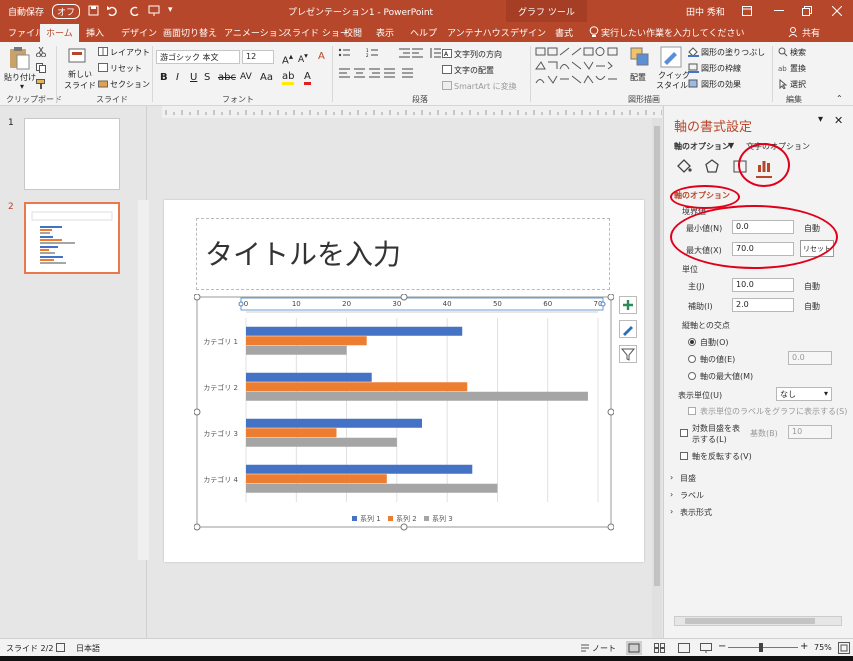  Describe the element at coordinates (705, 11) in the screenshot. I see `user-name: 田中 秀和` at that location.